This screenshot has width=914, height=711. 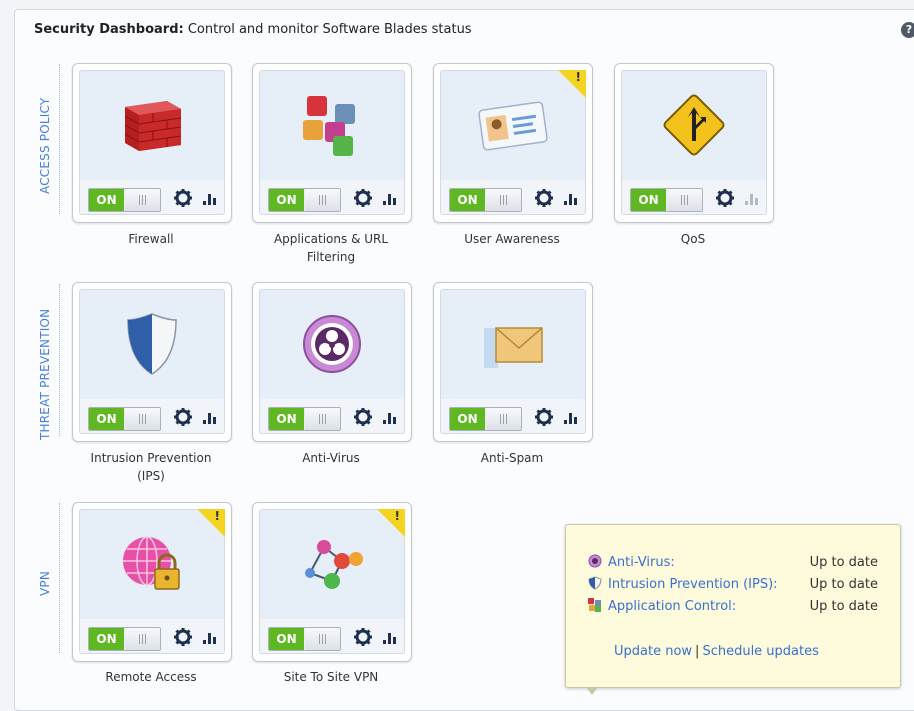 I want to click on blade-remote-access: ! ON, so click(x=152, y=582).